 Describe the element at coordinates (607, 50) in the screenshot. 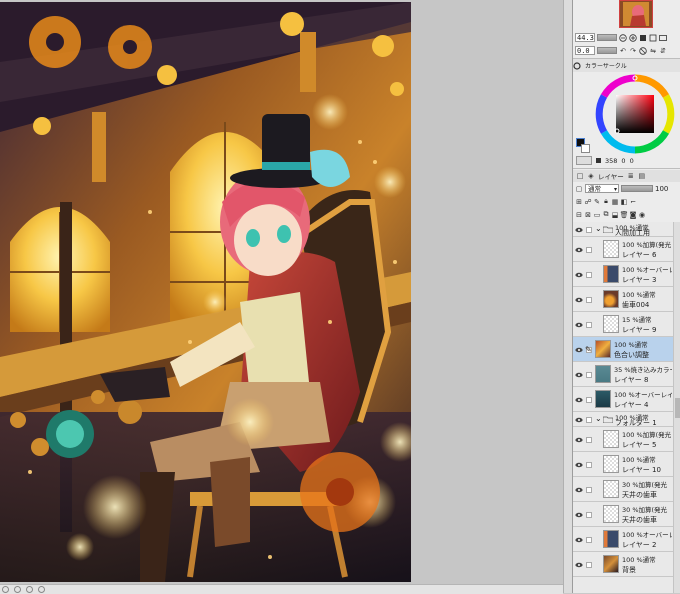

I see `rotate-slider` at that location.